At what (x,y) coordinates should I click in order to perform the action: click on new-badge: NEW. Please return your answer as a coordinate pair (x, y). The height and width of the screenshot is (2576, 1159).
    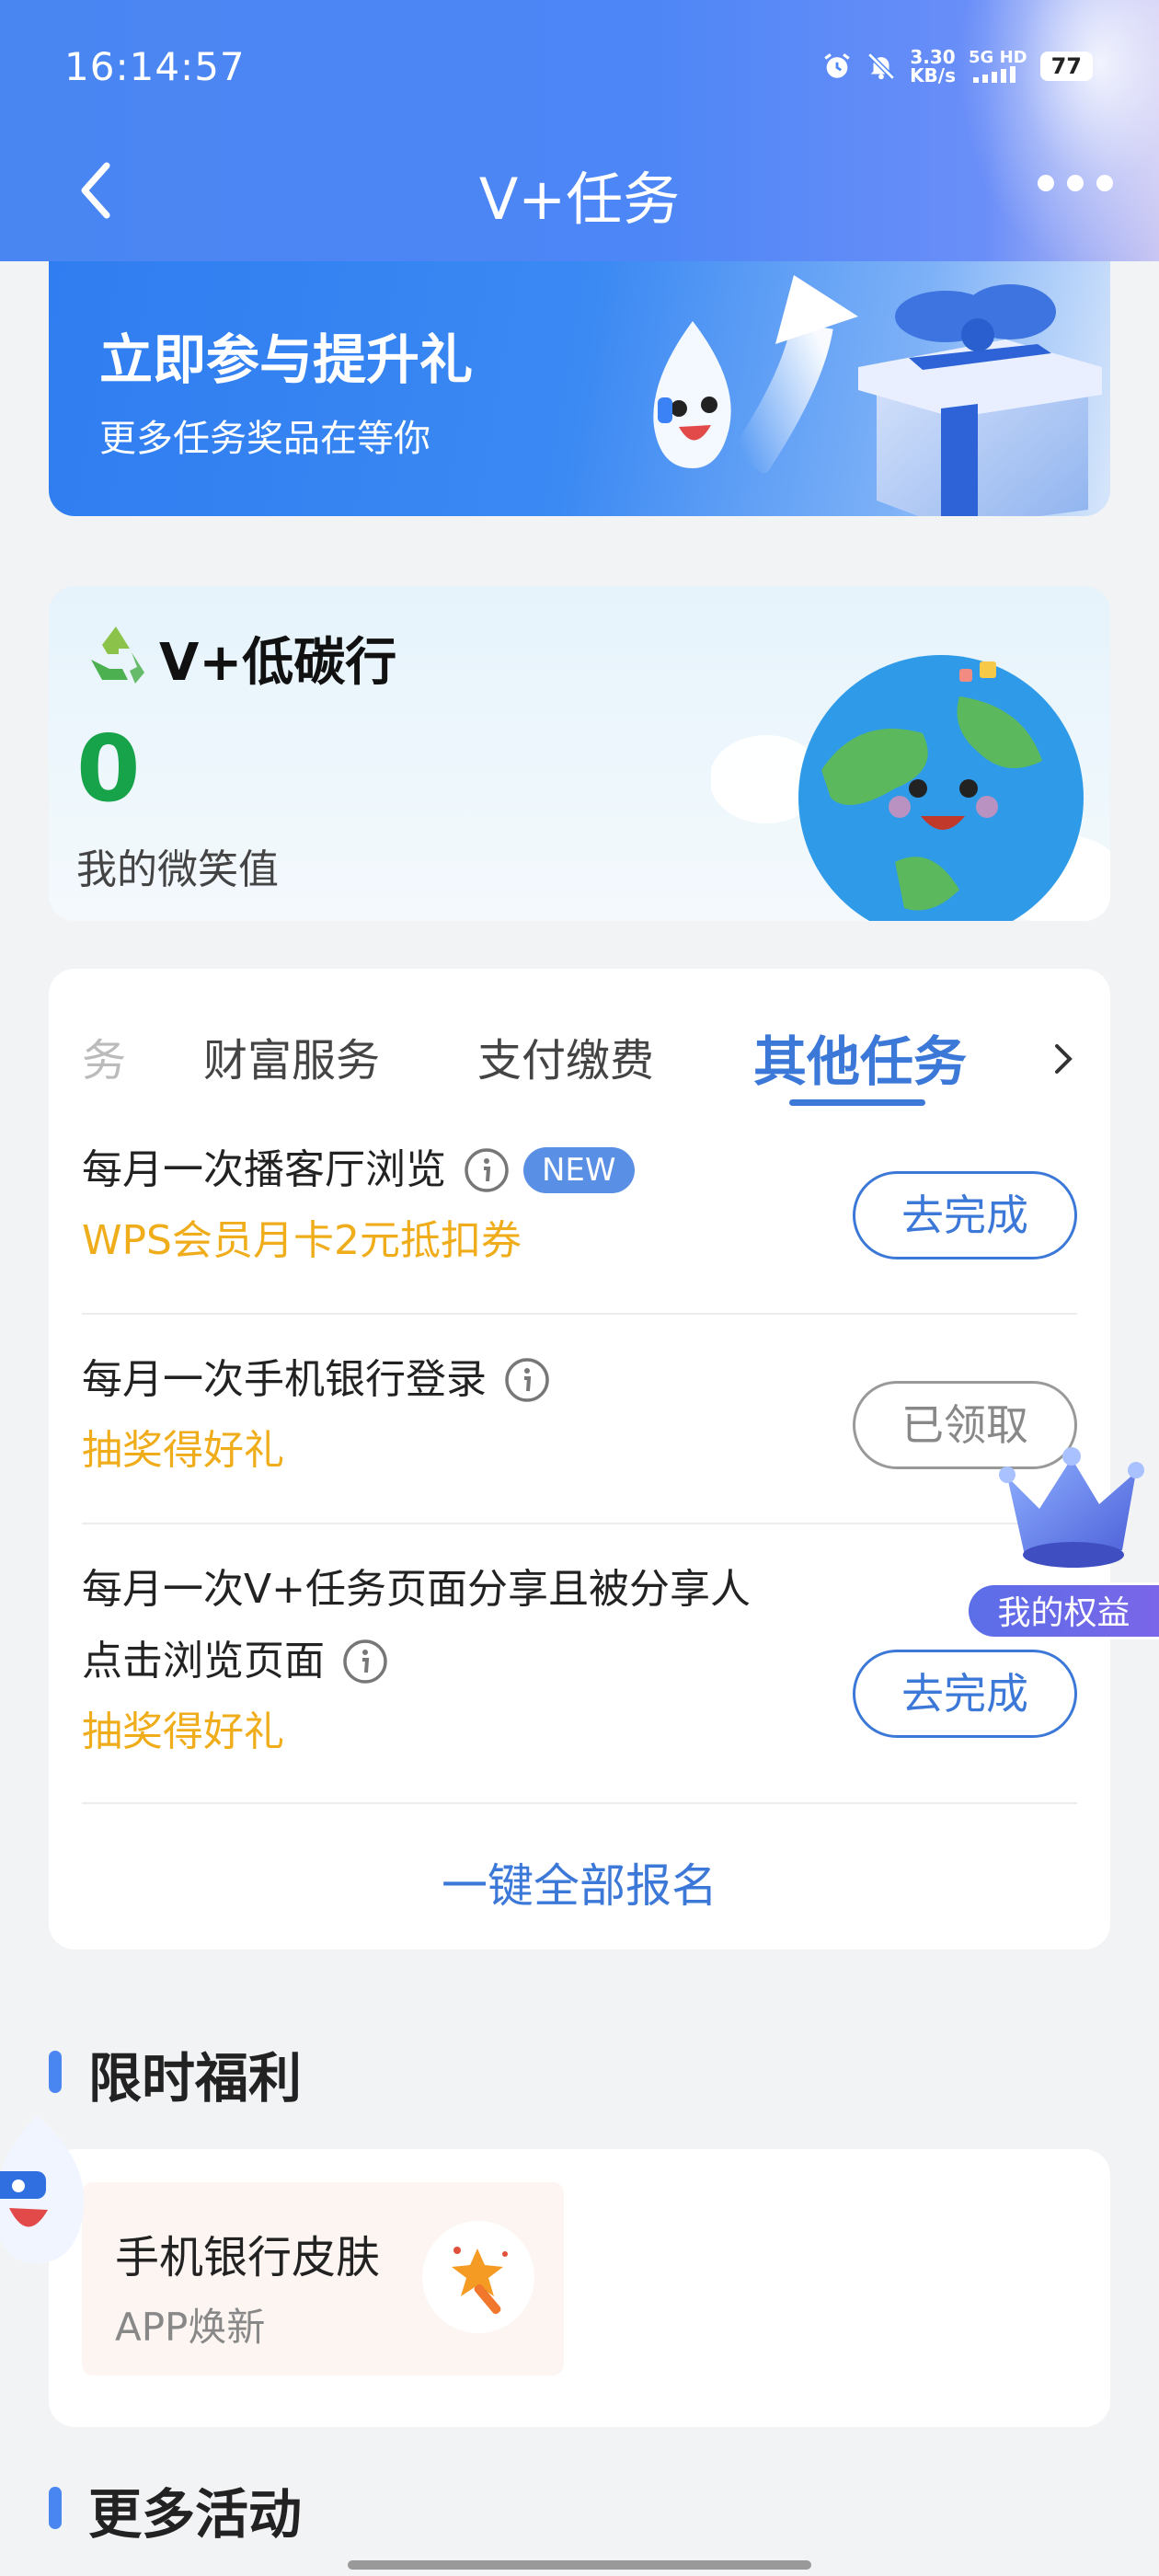
    Looking at the image, I should click on (579, 1170).